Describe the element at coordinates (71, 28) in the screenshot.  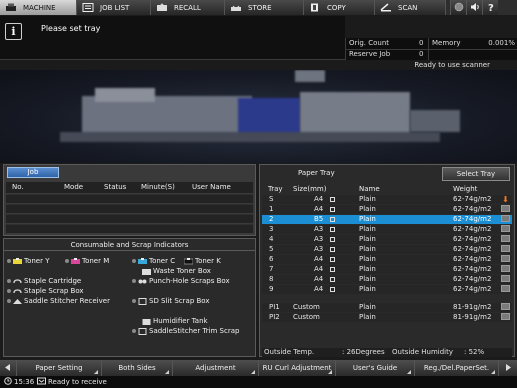
I see `status-message: Please set tray` at that location.